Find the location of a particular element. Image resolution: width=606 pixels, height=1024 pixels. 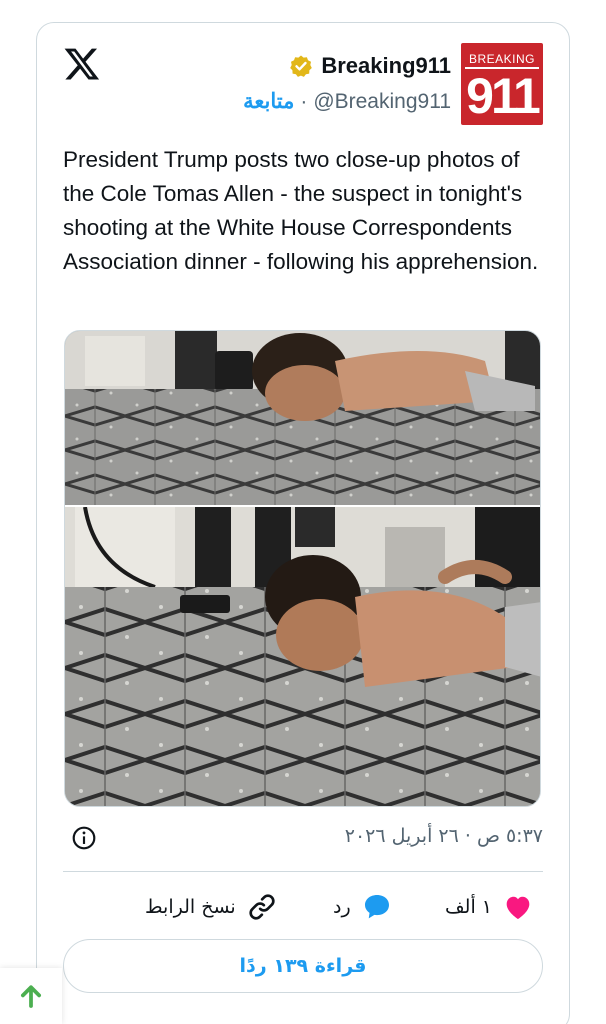

link-icon is located at coordinates (262, 907).